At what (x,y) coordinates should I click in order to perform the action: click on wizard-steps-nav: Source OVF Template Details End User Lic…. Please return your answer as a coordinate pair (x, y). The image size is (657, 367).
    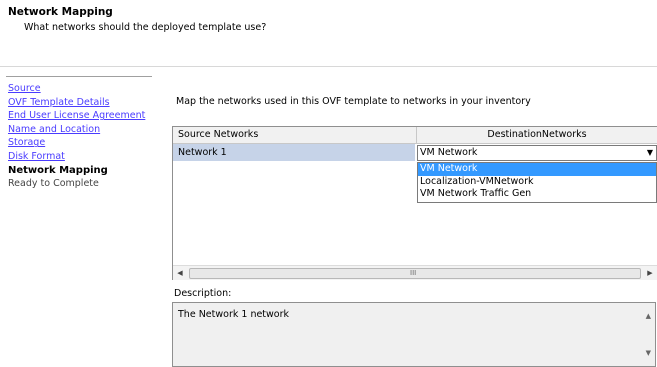
    Looking at the image, I should click on (76, 136).